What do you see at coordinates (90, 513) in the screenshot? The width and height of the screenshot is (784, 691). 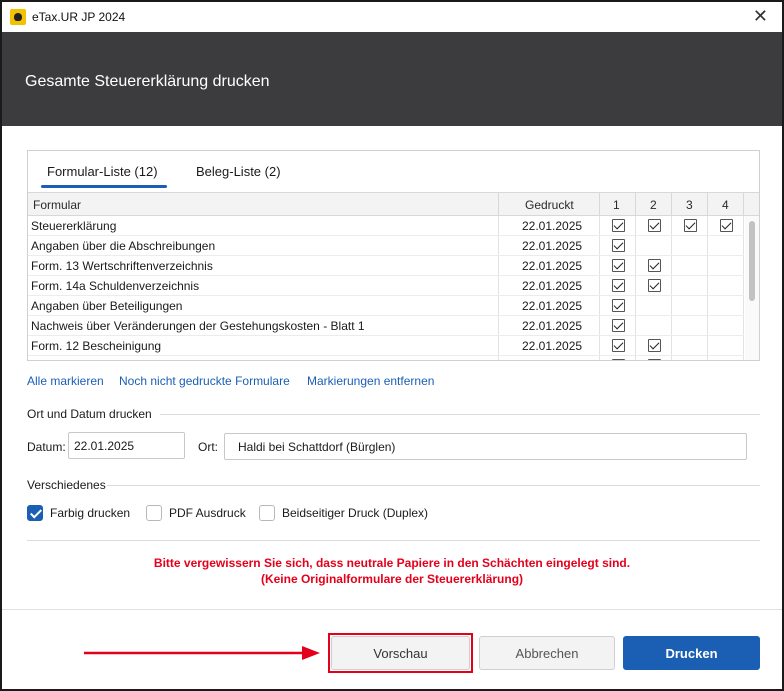 I see `color-print-label: Farbig drucken` at bounding box center [90, 513].